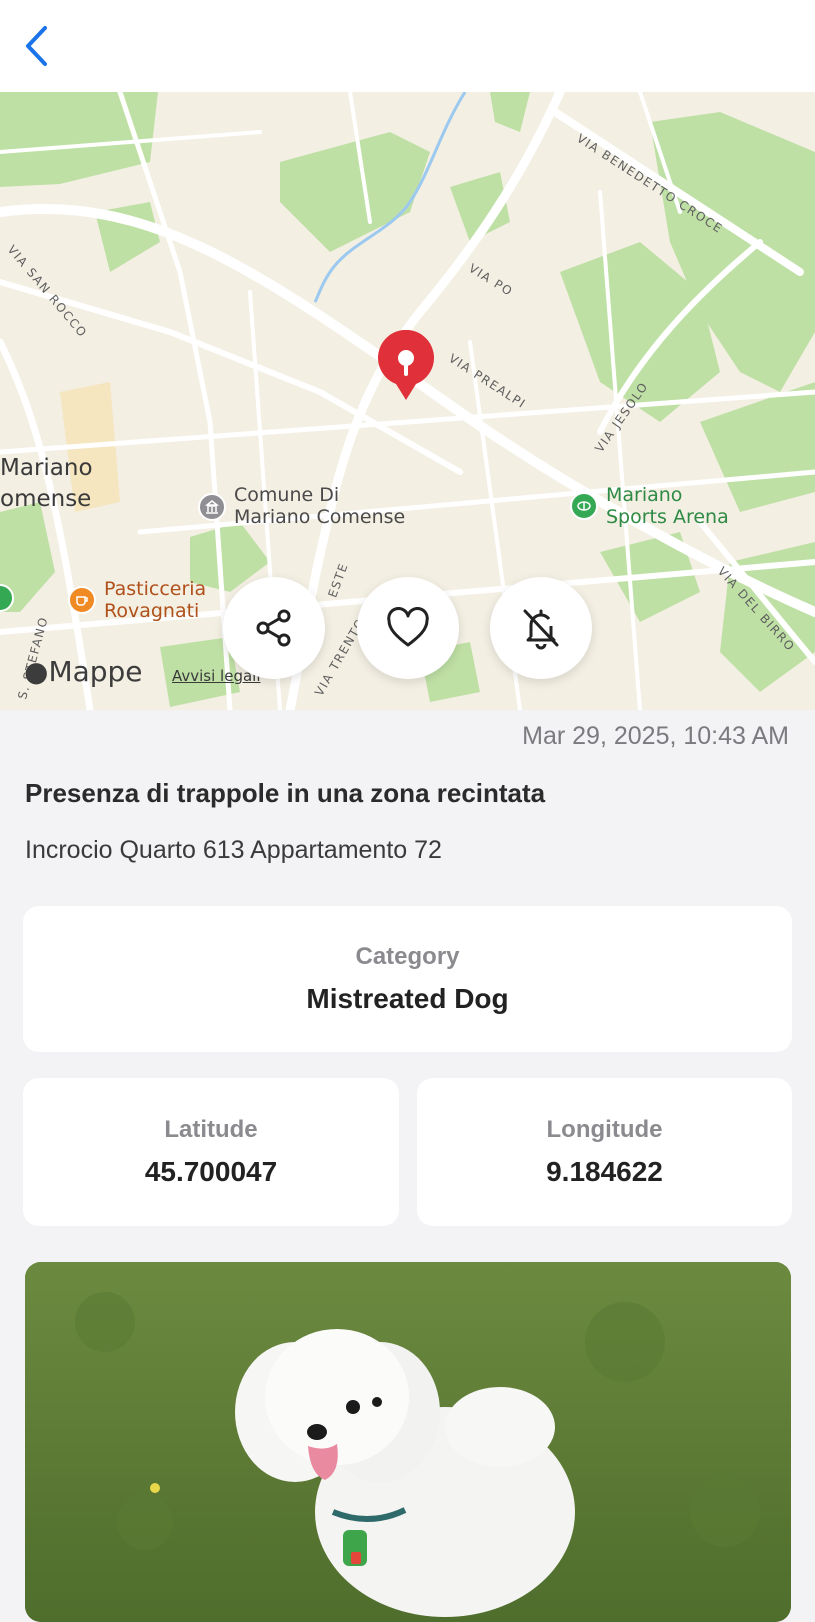  I want to click on poi-comune: Comune Di Mariano Comense, so click(319, 506).